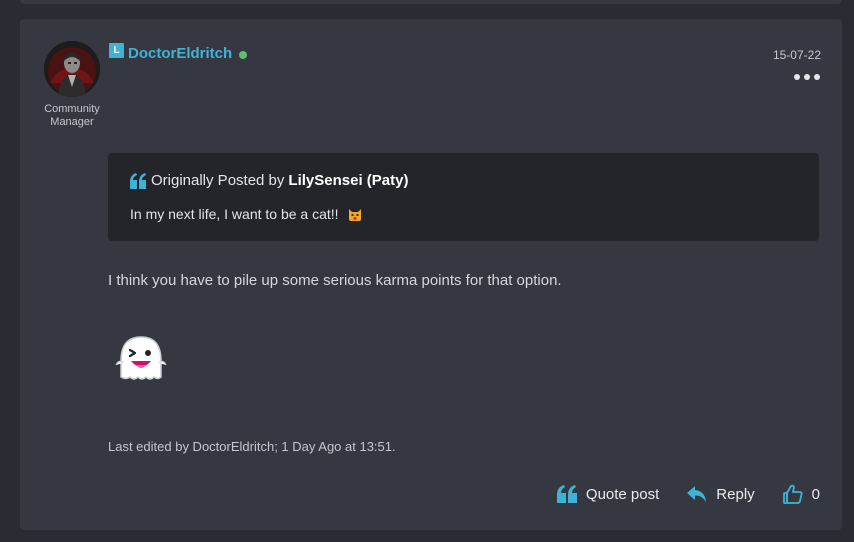  I want to click on author-username: DoctorEldritch, so click(180, 53).